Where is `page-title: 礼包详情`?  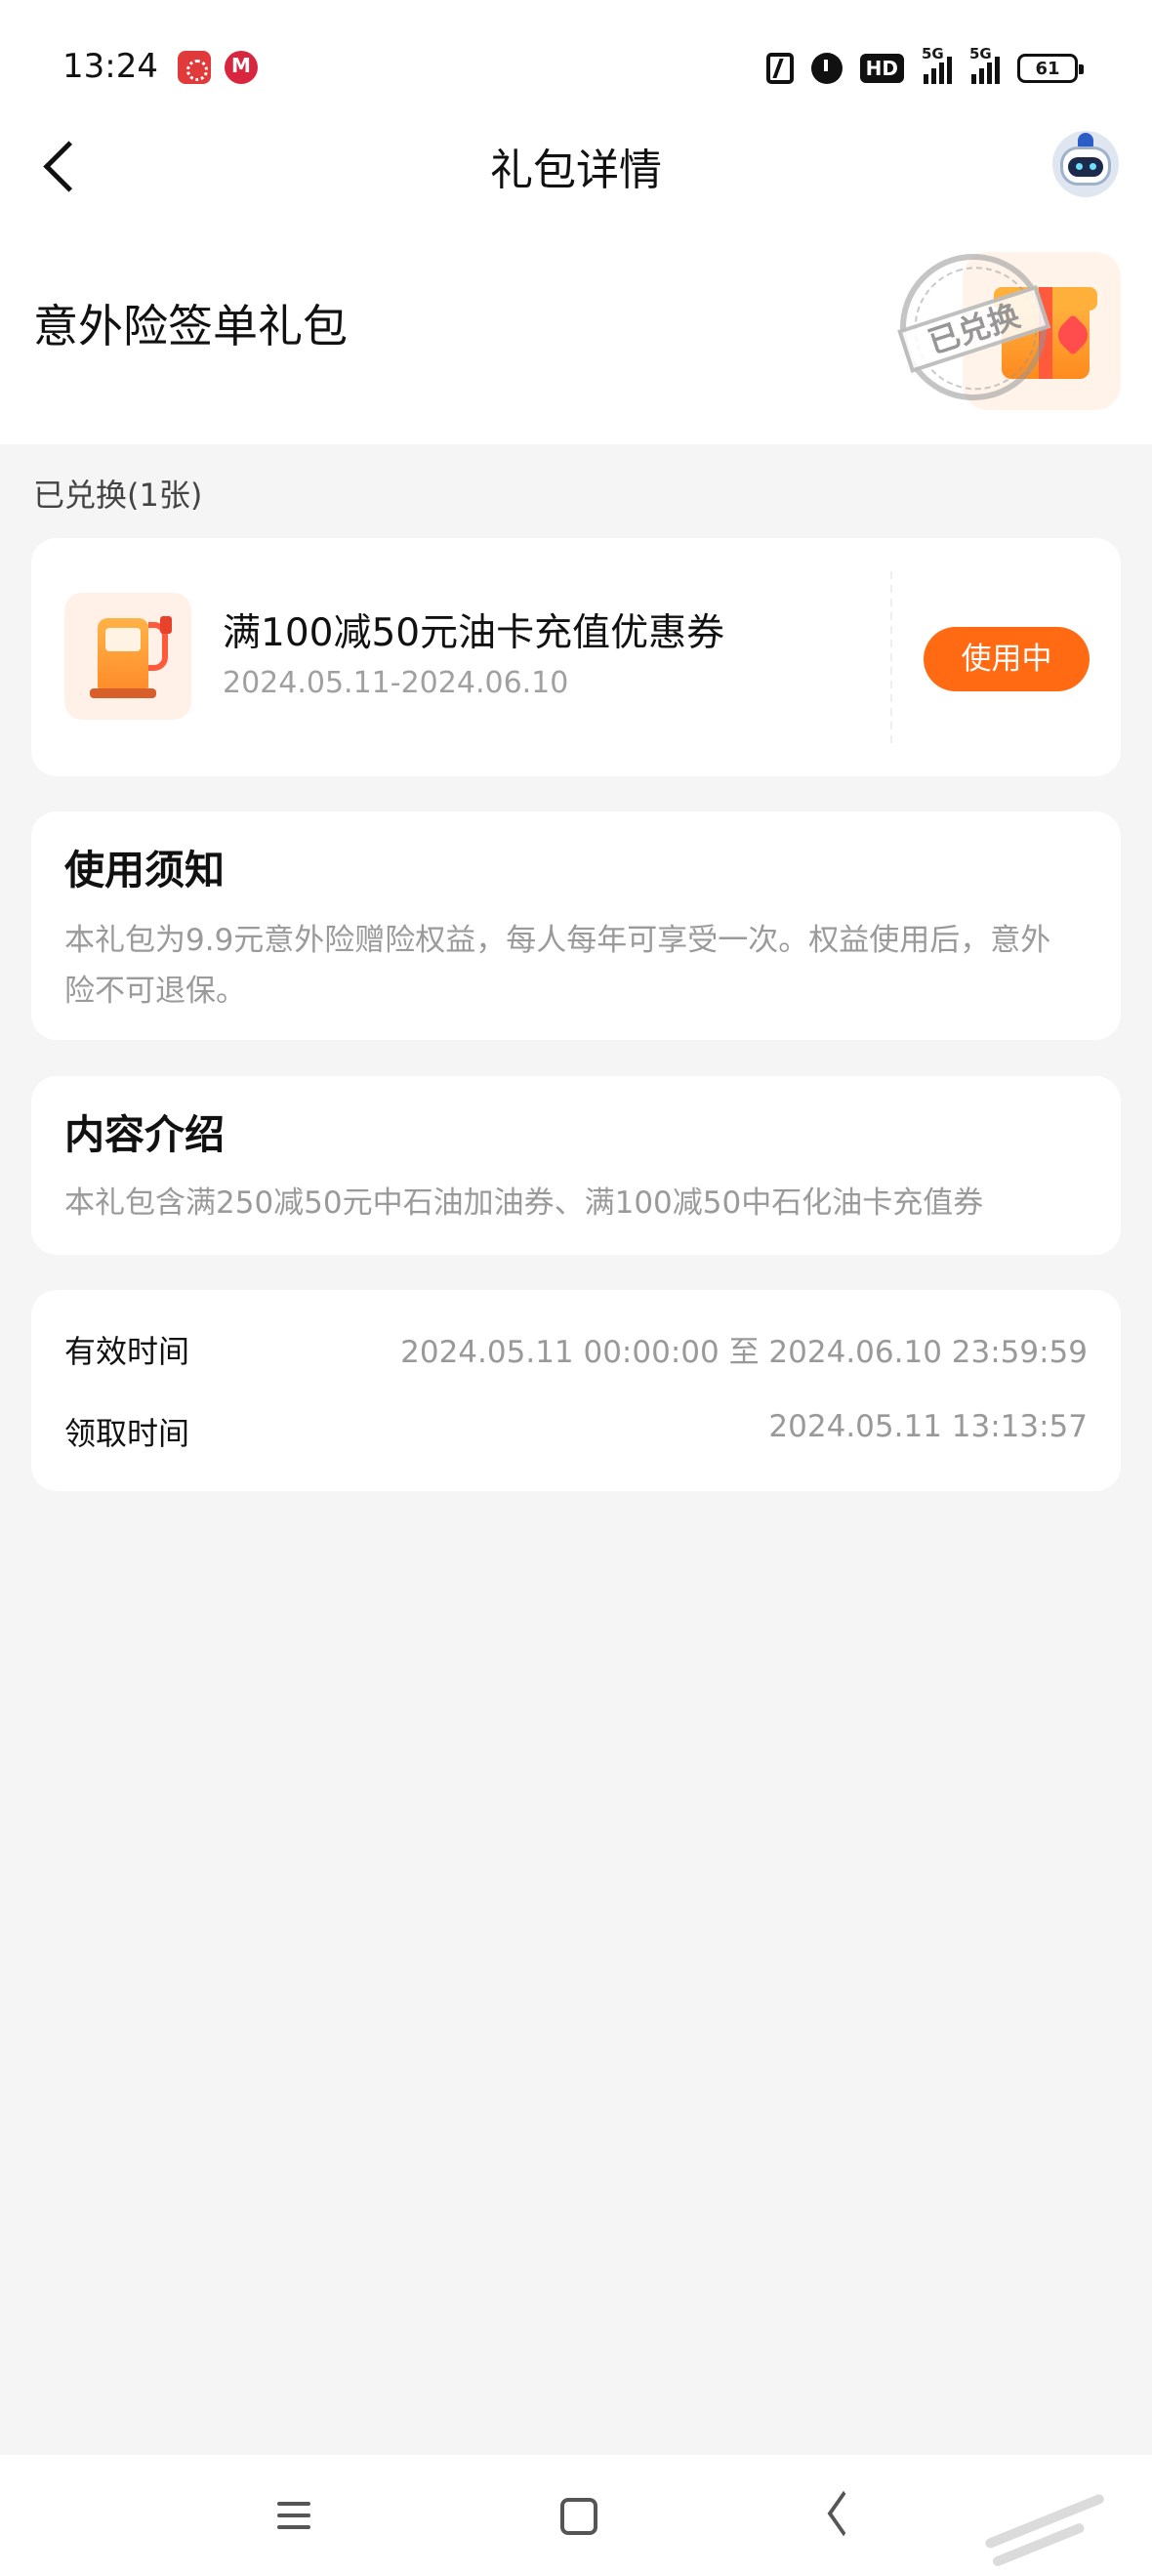 page-title: 礼包详情 is located at coordinates (576, 170).